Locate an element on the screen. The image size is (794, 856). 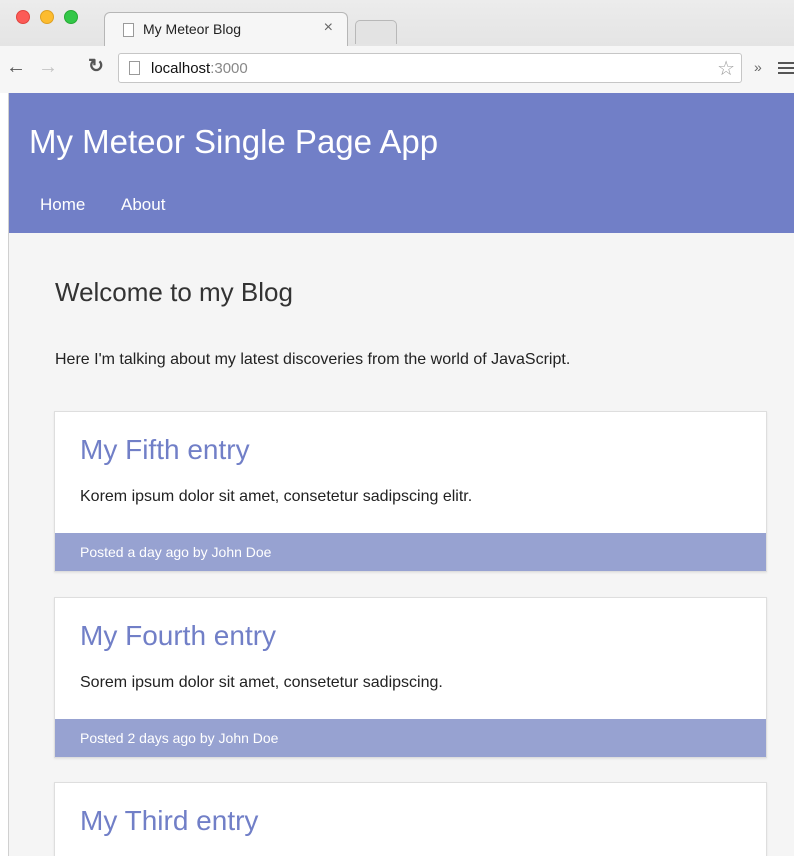
window-minimize-button is located at coordinates (47, 17).